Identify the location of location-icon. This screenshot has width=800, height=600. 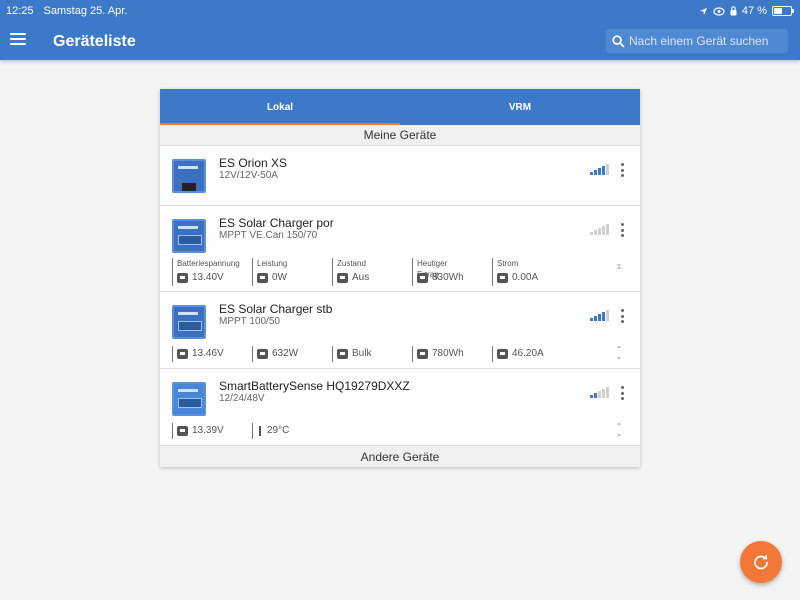
(703, 11).